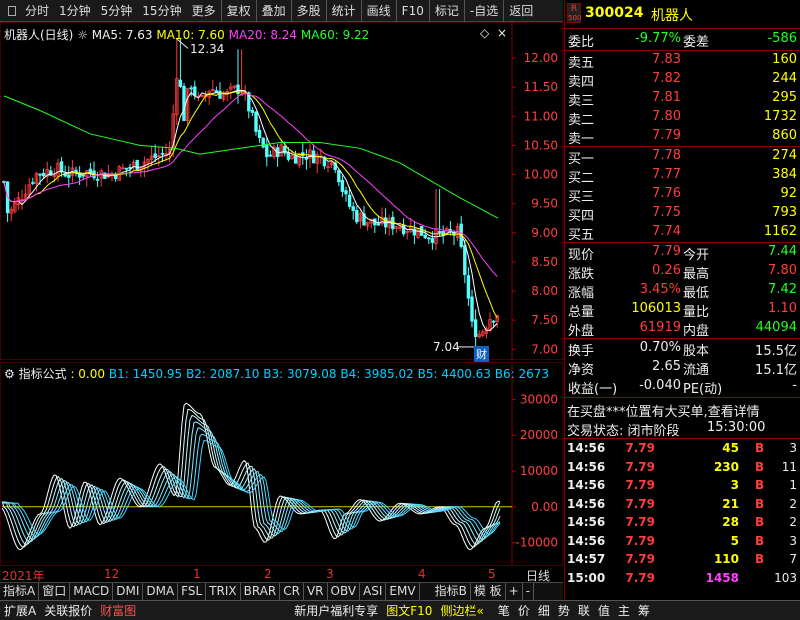  Describe the element at coordinates (663, 410) in the screenshot. I see `big-order-notice: 在买盘***位置有大买单,查看详情` at that location.